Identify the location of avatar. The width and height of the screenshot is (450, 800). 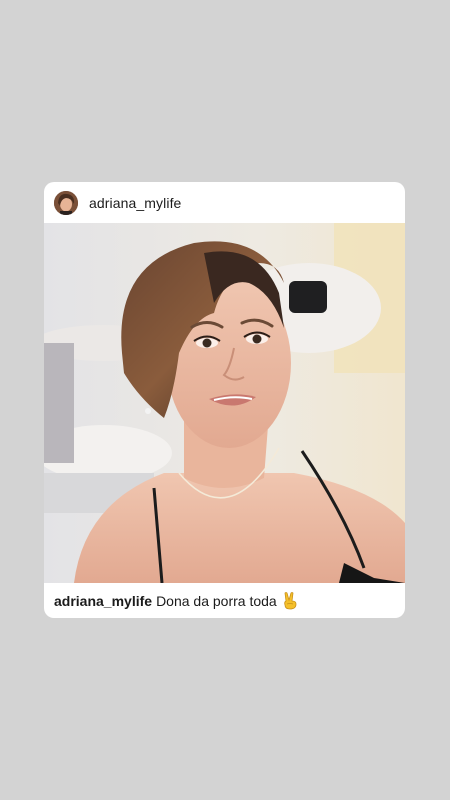
(66, 202).